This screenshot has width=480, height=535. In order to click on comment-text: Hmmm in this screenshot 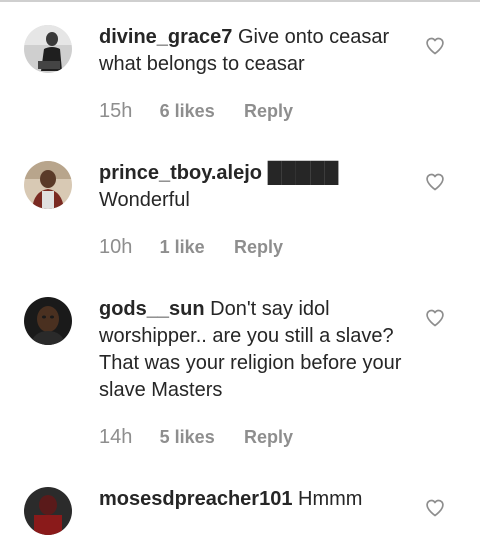, I will do `click(330, 499)`.